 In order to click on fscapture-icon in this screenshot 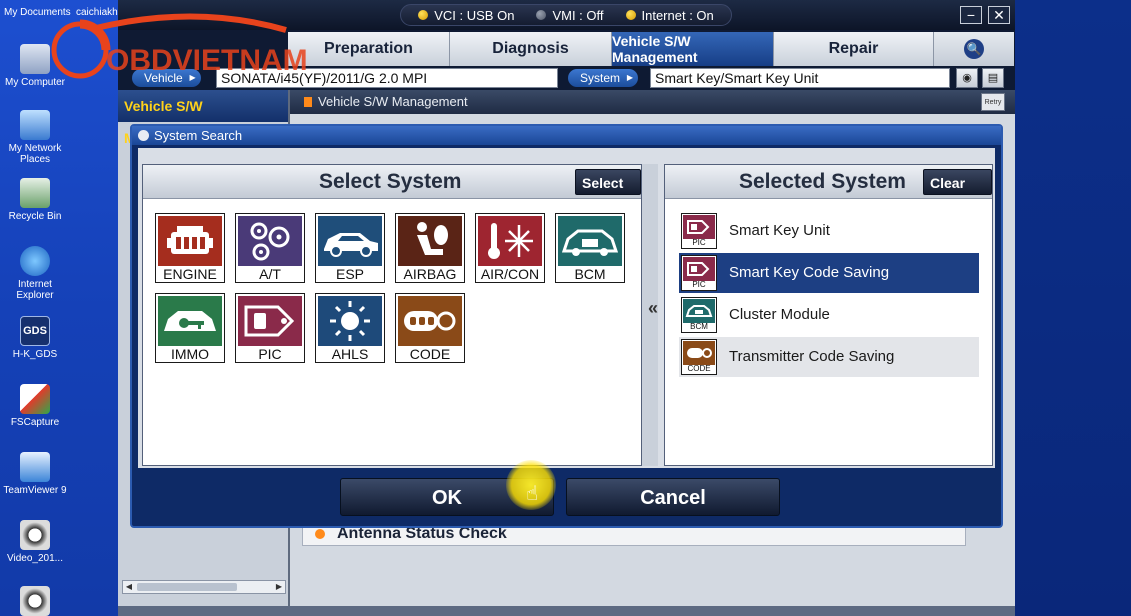, I will do `click(35, 399)`.